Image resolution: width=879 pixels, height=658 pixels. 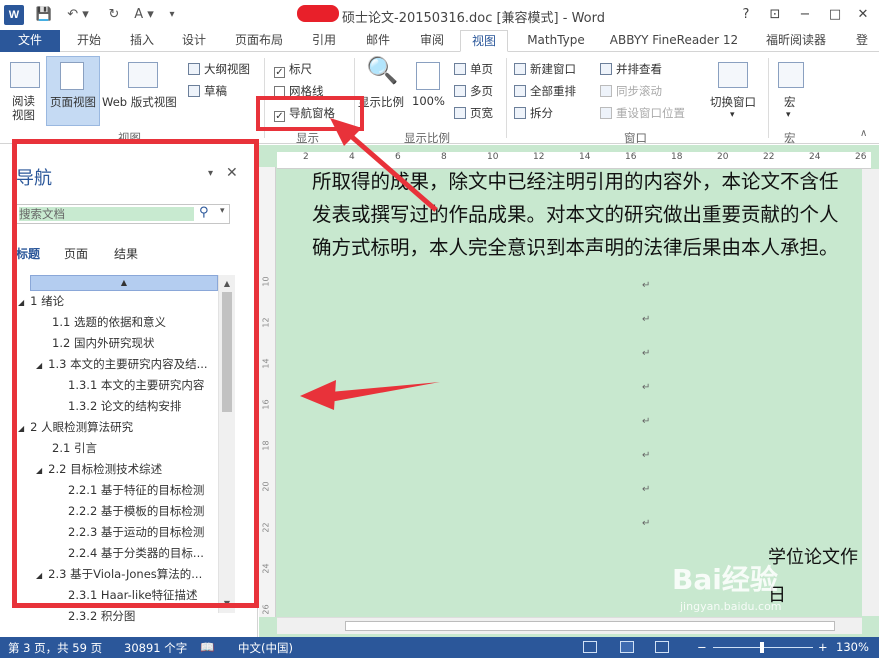 What do you see at coordinates (862, 41) in the screenshot?
I see `tab-signin: 登` at bounding box center [862, 41].